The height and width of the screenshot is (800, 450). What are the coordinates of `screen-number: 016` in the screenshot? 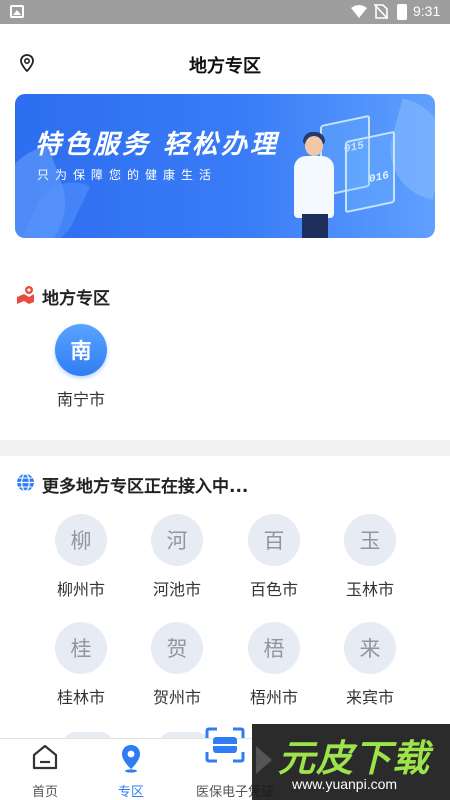 It's located at (379, 178).